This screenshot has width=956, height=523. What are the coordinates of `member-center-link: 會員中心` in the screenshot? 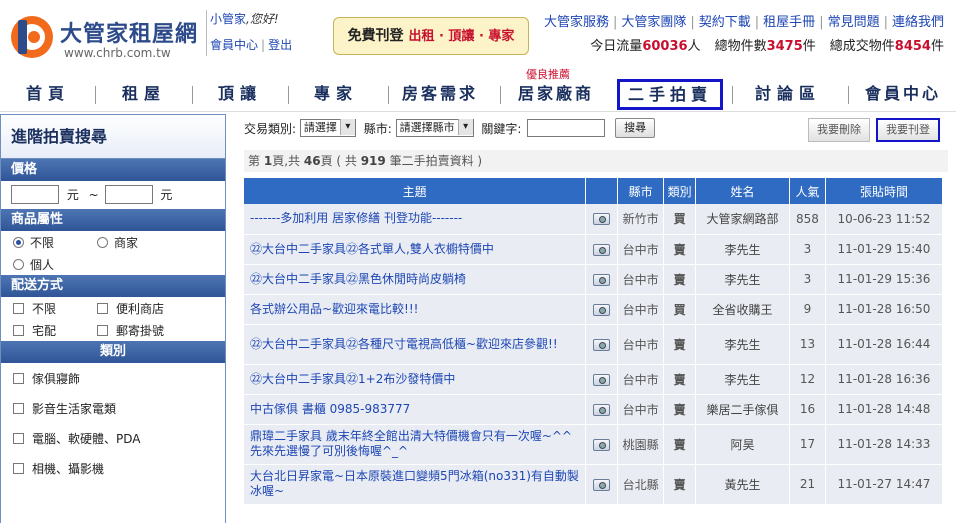 It's located at (234, 45).